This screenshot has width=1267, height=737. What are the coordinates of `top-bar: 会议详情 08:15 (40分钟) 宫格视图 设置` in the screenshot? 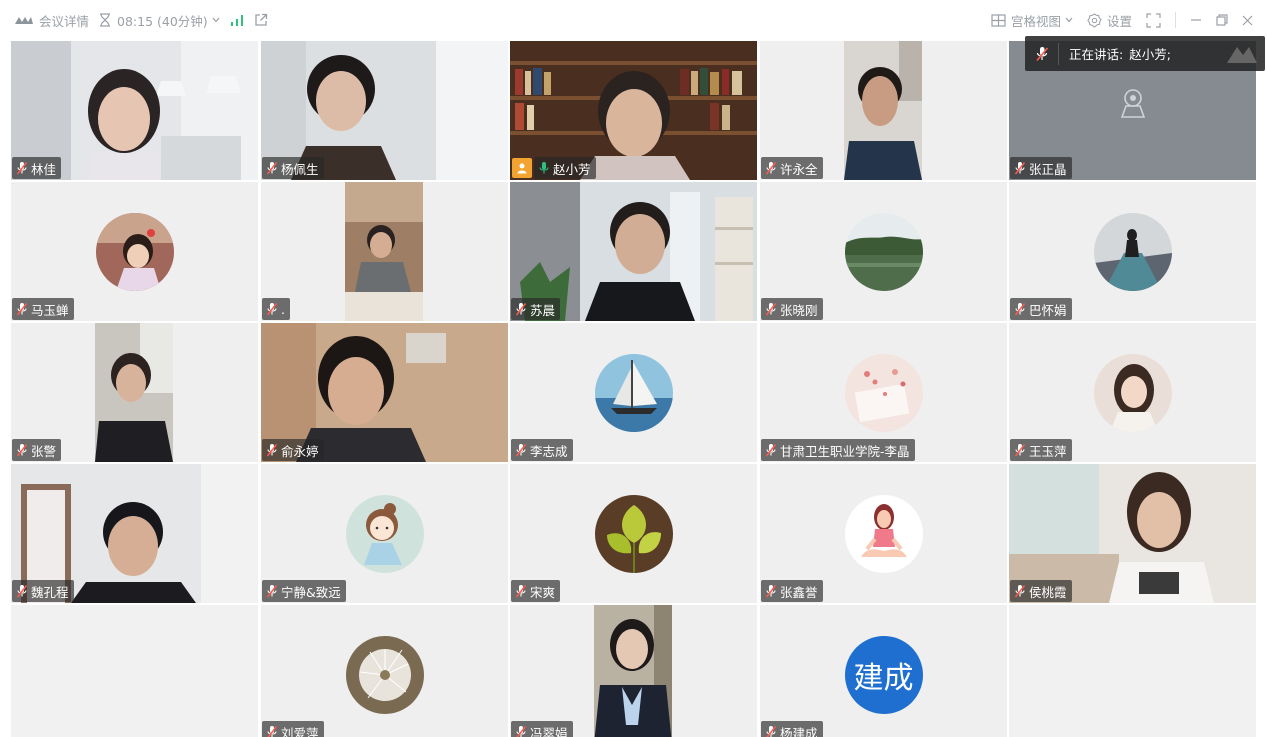 It's located at (633, 20).